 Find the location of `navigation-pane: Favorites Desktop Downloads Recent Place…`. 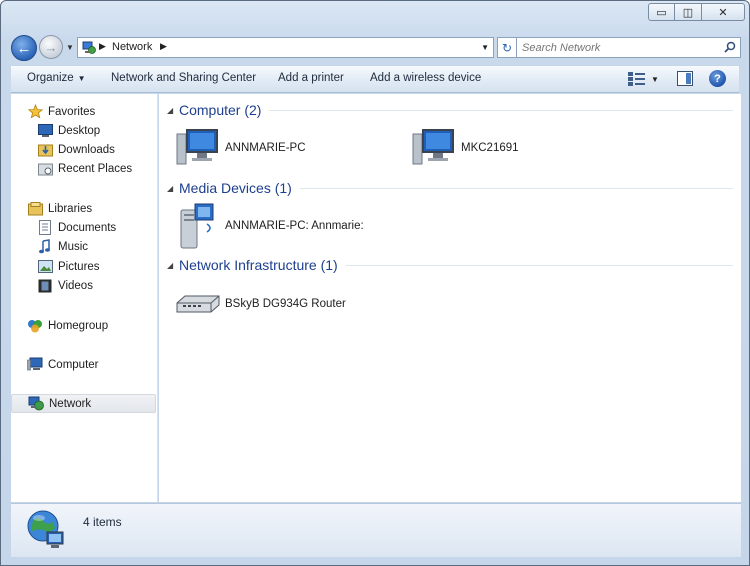

navigation-pane: Favorites Desktop Downloads Recent Place… is located at coordinates (84, 298).